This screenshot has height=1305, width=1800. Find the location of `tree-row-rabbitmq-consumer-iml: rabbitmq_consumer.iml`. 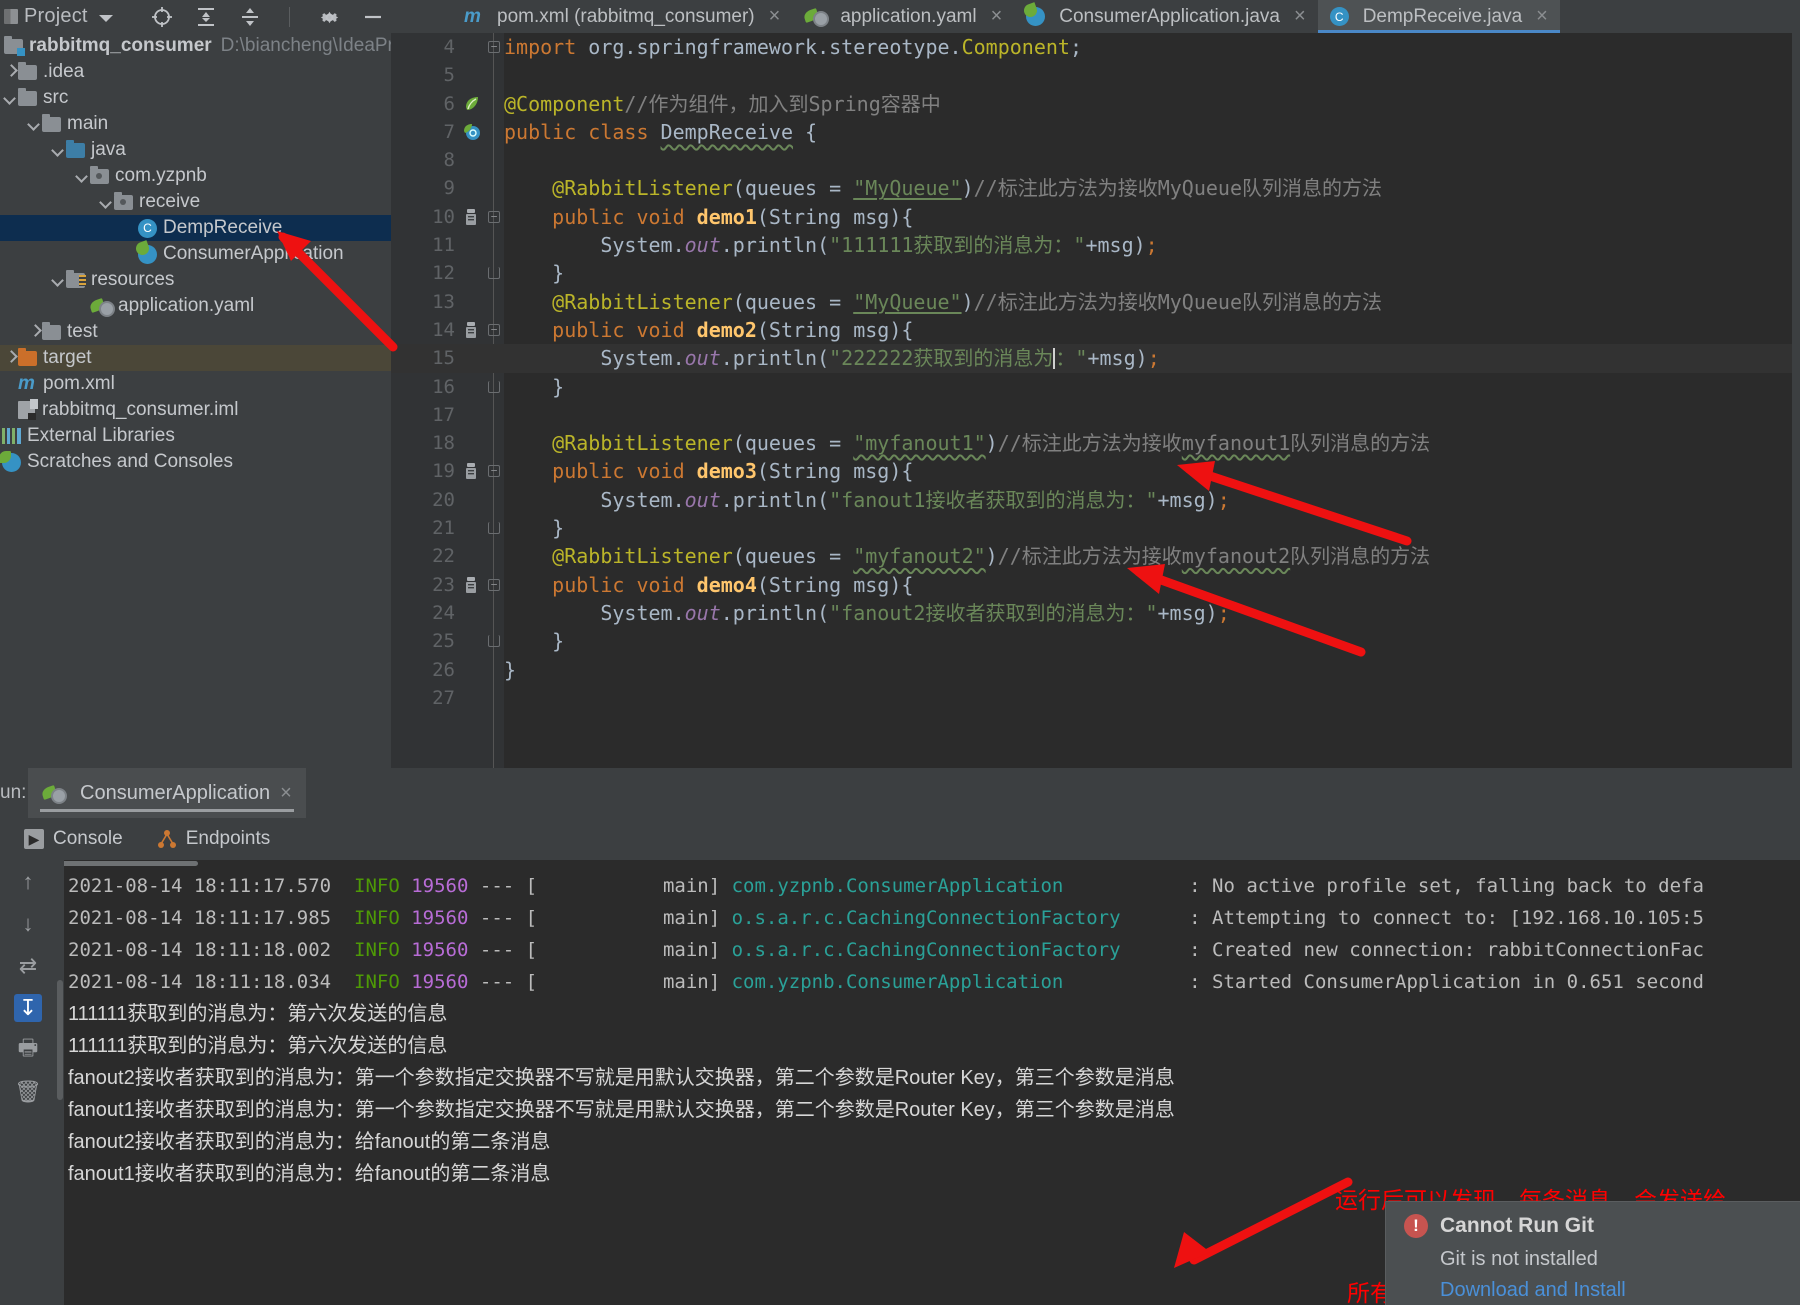

tree-row-rabbitmq-consumer-iml: rabbitmq_consumer.iml is located at coordinates (195, 410).